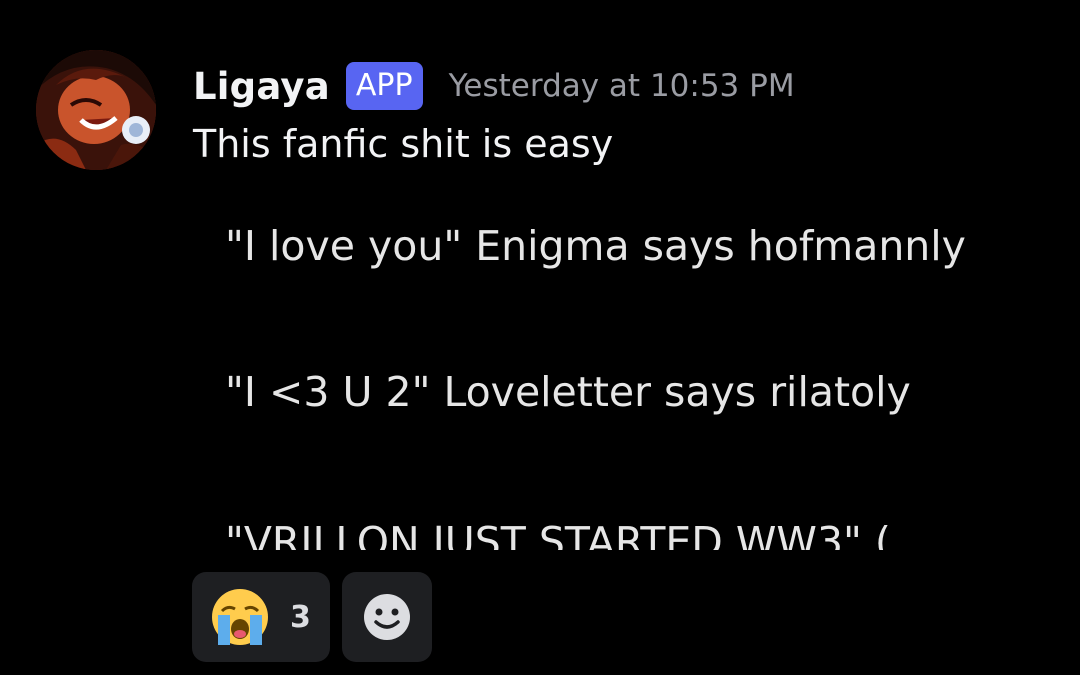 The height and width of the screenshot is (675, 1080). I want to click on loudly-crying-face-icon, so click(240, 617).